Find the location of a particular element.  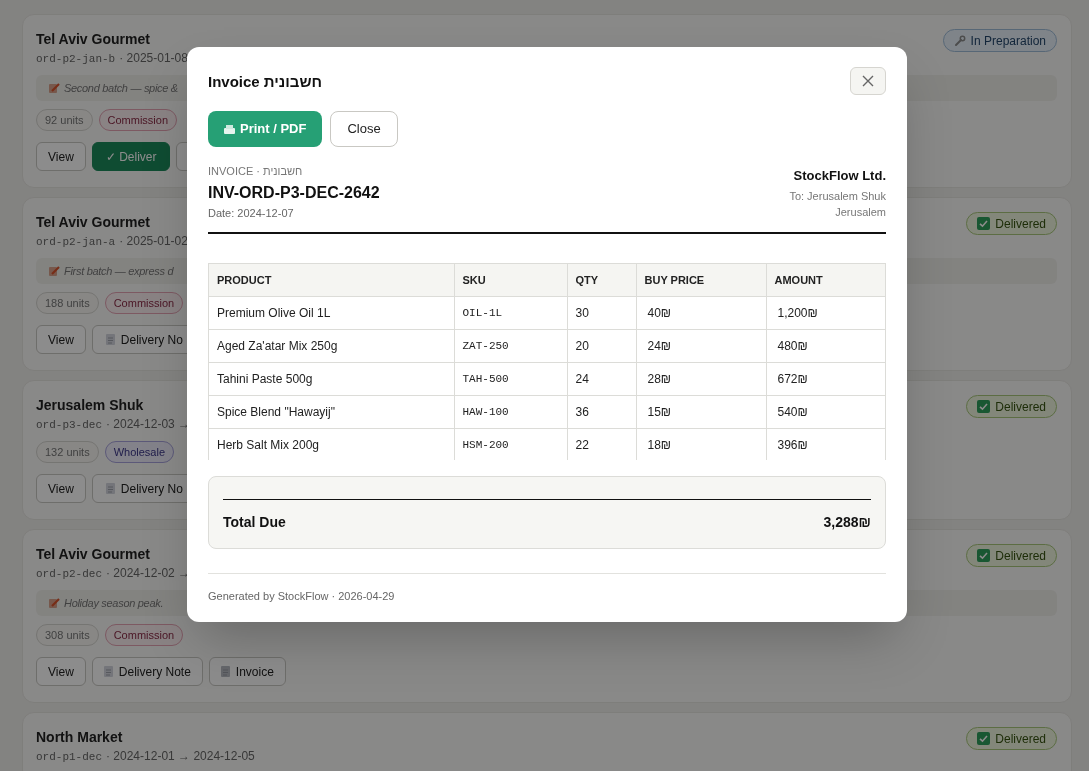

footer-note: Generated by StockFlow · 2026-04-29 is located at coordinates (302, 596).